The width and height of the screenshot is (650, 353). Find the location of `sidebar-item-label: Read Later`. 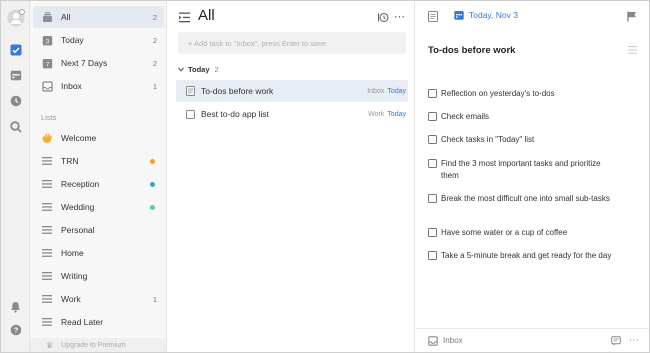

sidebar-item-label: Read Later is located at coordinates (82, 322).